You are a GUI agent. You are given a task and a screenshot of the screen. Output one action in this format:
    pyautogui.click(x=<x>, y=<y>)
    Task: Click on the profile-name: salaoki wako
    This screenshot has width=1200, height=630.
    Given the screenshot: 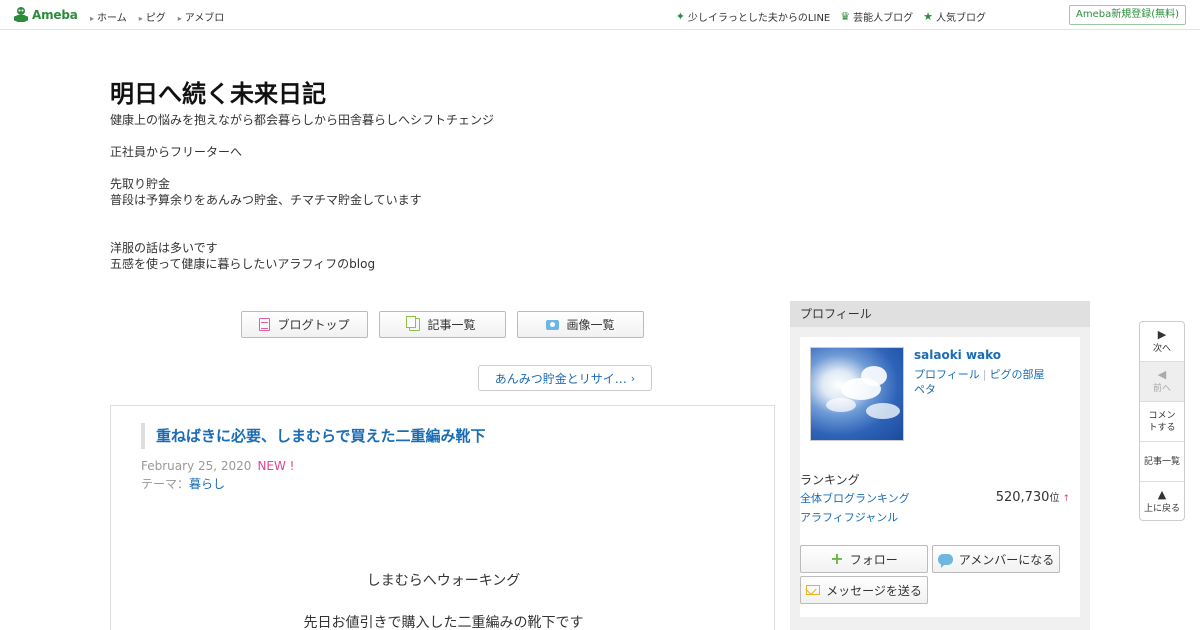 What is the action you would take?
    pyautogui.click(x=957, y=355)
    